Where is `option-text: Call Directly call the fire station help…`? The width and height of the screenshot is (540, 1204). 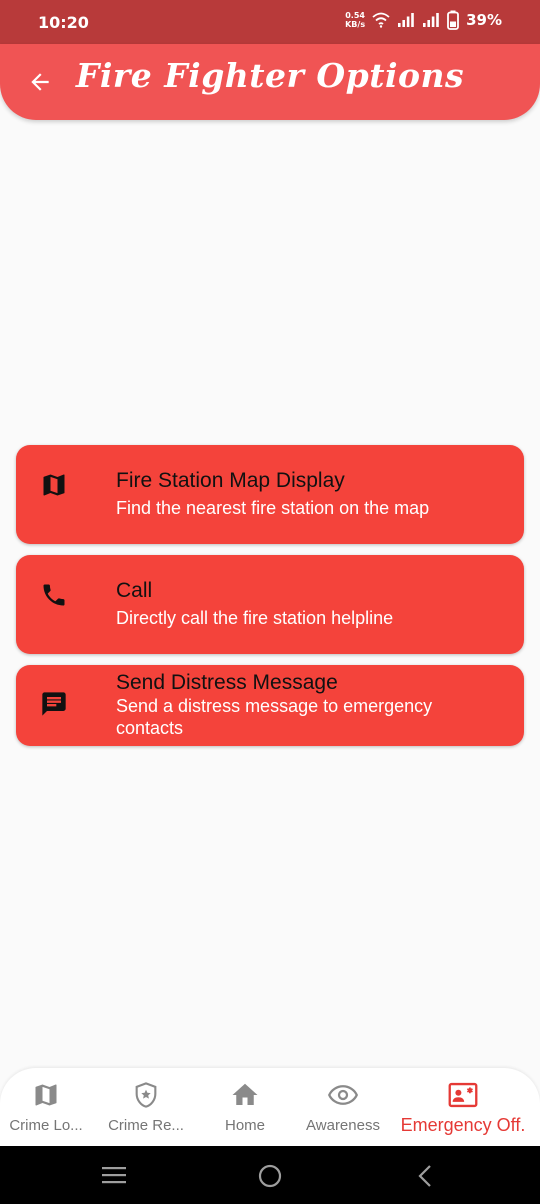 option-text: Call Directly call the fire station help… is located at coordinates (310, 603).